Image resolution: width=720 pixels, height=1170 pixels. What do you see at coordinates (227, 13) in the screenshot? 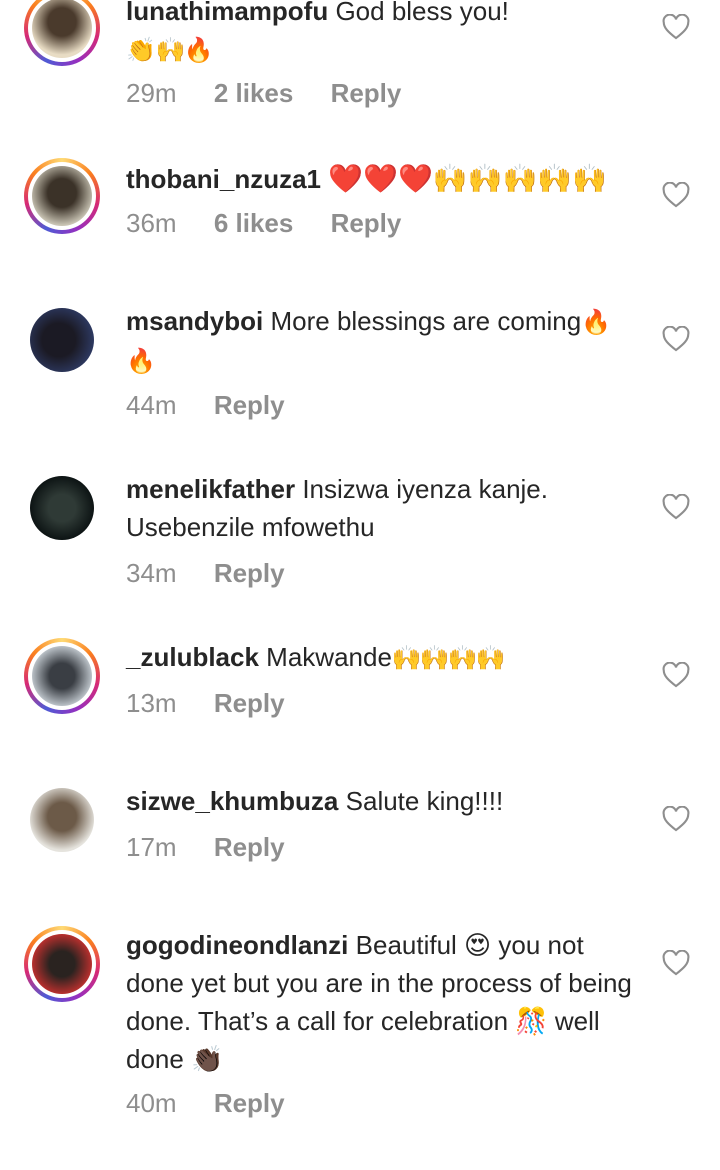
I see `comment-username: lunathimampofu` at bounding box center [227, 13].